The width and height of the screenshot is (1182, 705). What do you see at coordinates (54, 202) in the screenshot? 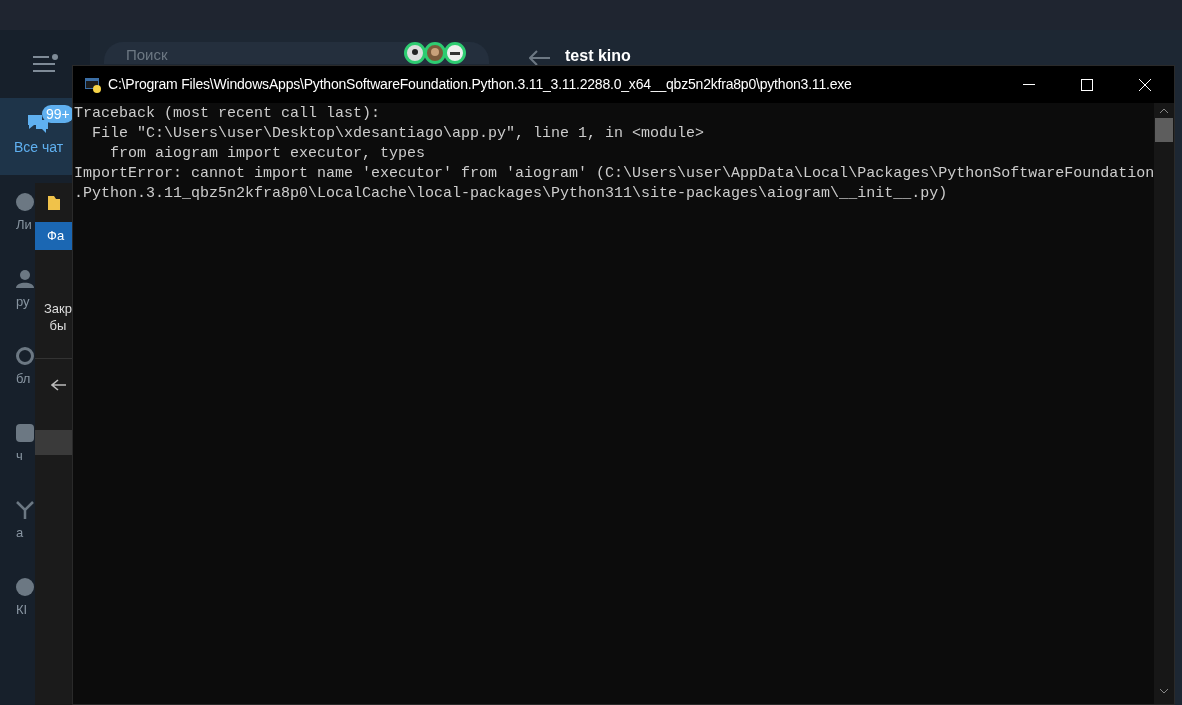
I see `folder-icon` at bounding box center [54, 202].